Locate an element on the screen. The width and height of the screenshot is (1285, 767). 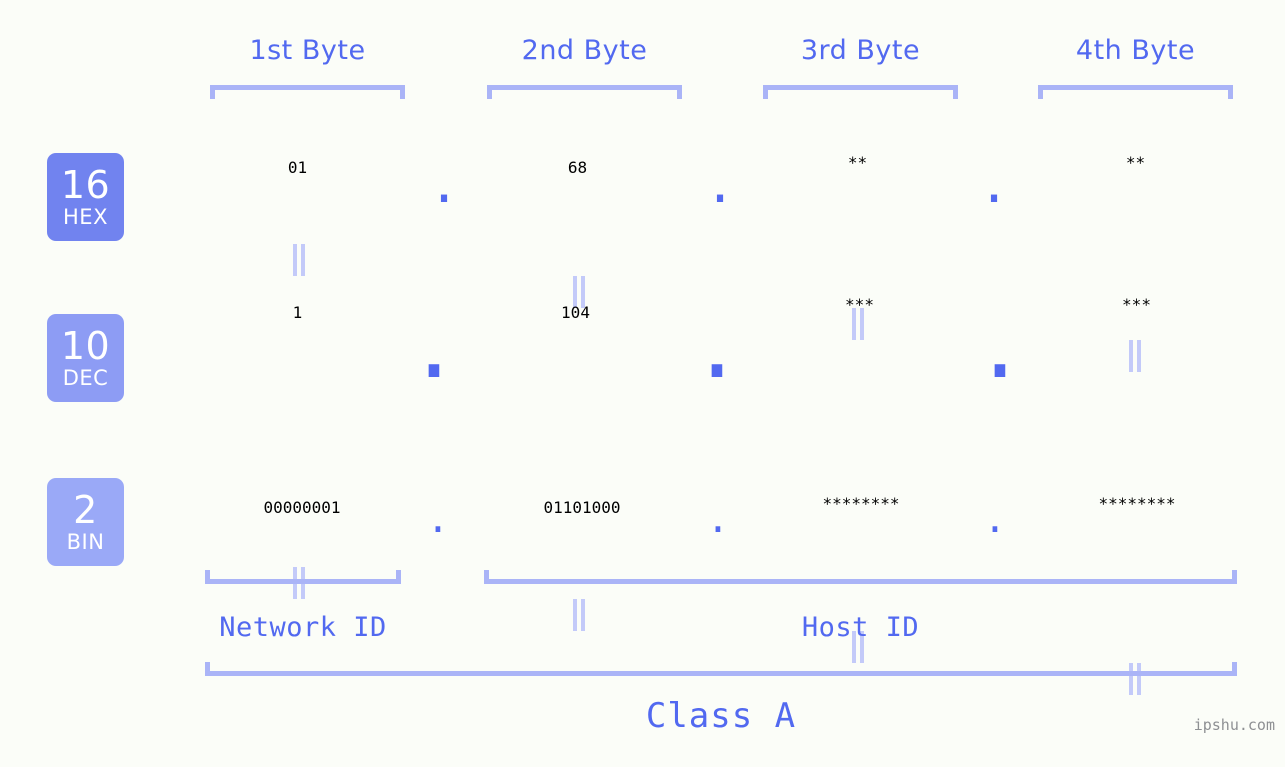
base-badge-hex-number: 16 is located at coordinates (85, 185).